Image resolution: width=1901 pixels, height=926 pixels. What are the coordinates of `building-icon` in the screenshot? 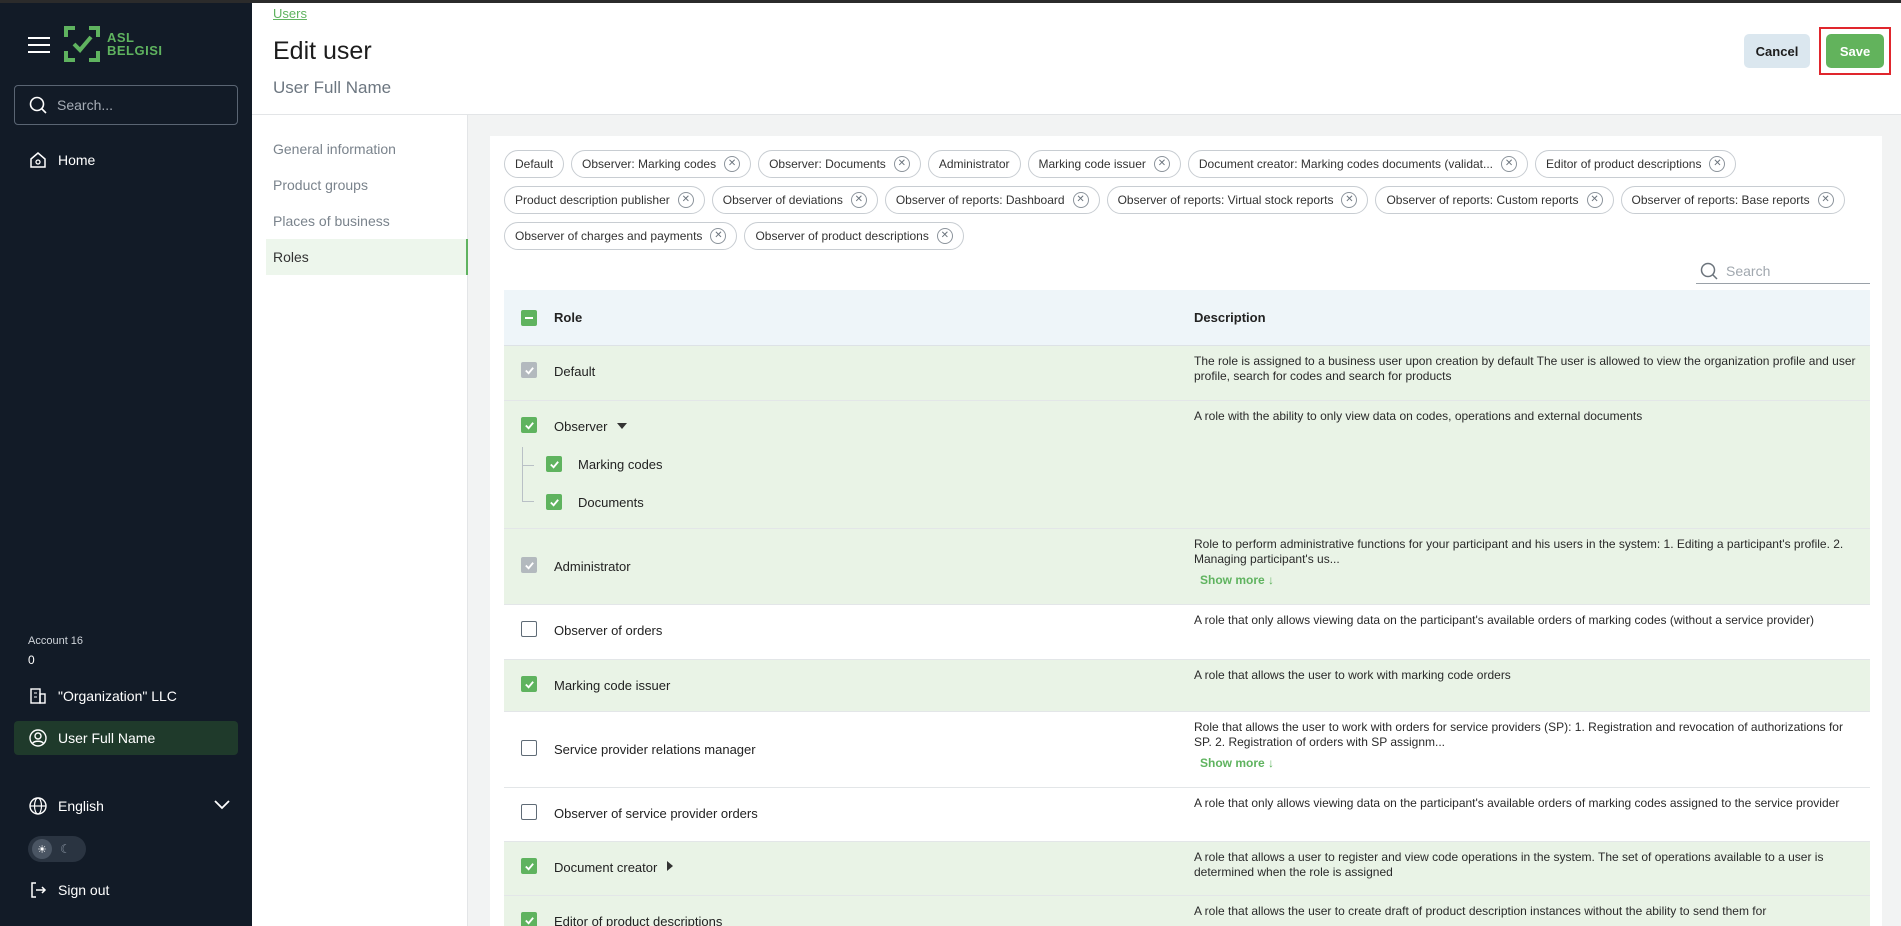 It's located at (38, 696).